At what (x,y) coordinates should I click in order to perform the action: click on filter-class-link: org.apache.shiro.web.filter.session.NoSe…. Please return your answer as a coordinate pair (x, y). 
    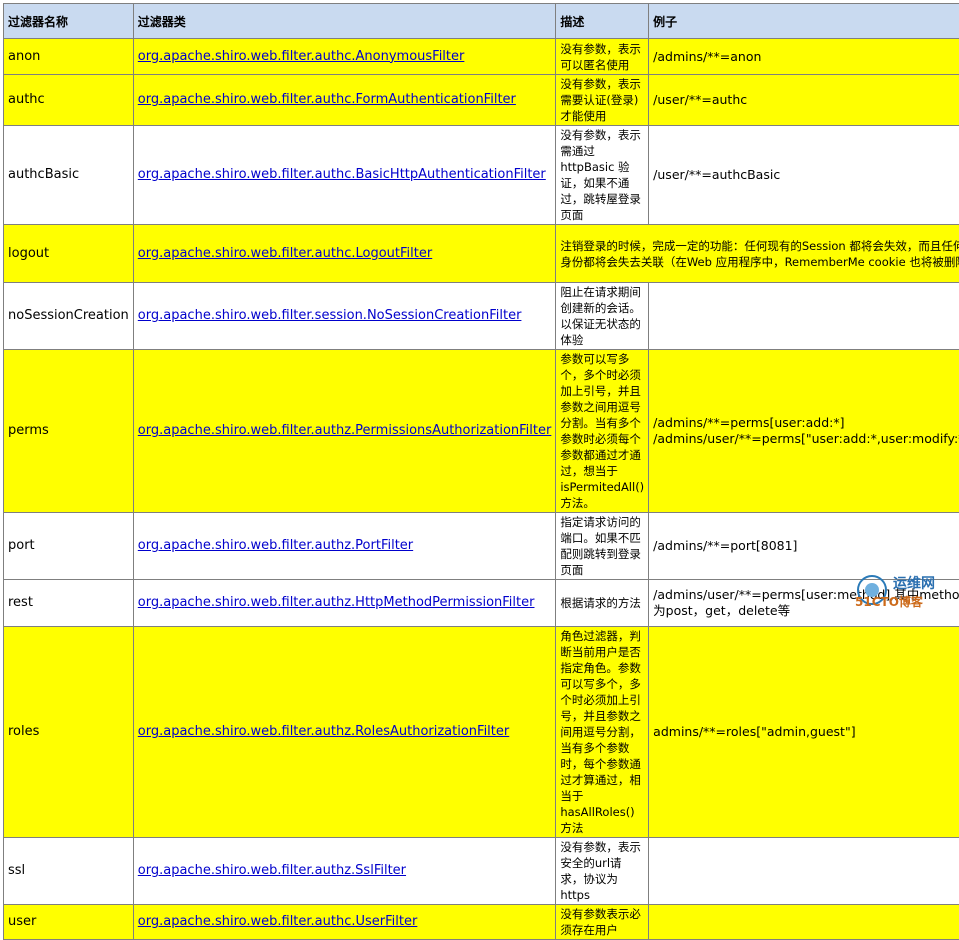
    Looking at the image, I should click on (330, 315).